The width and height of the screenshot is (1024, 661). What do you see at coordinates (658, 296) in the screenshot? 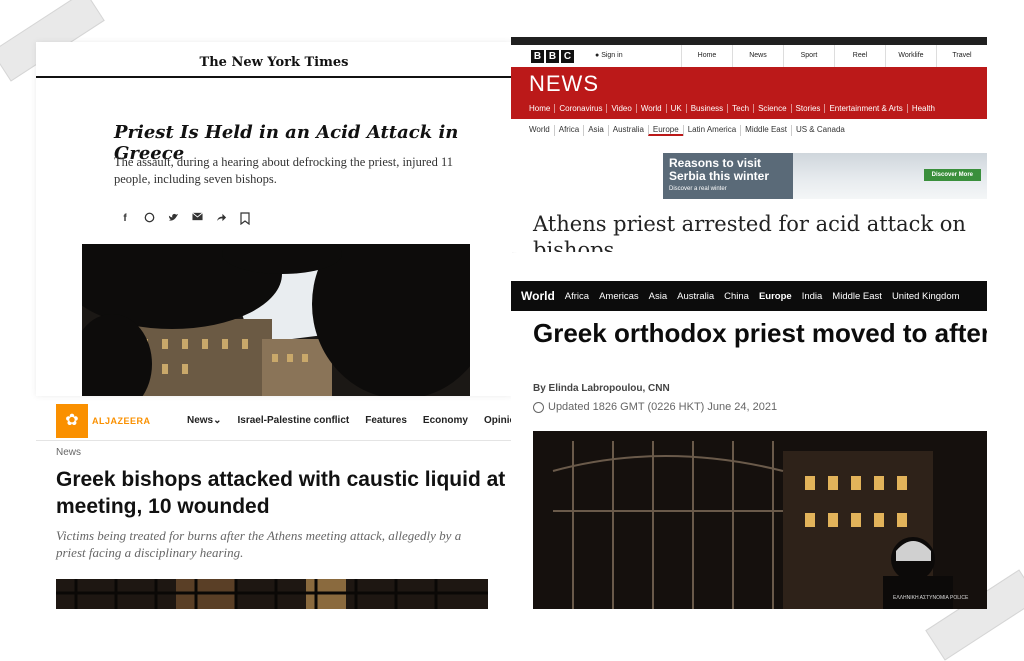
I see `cnn-nav-item: Asia` at bounding box center [658, 296].